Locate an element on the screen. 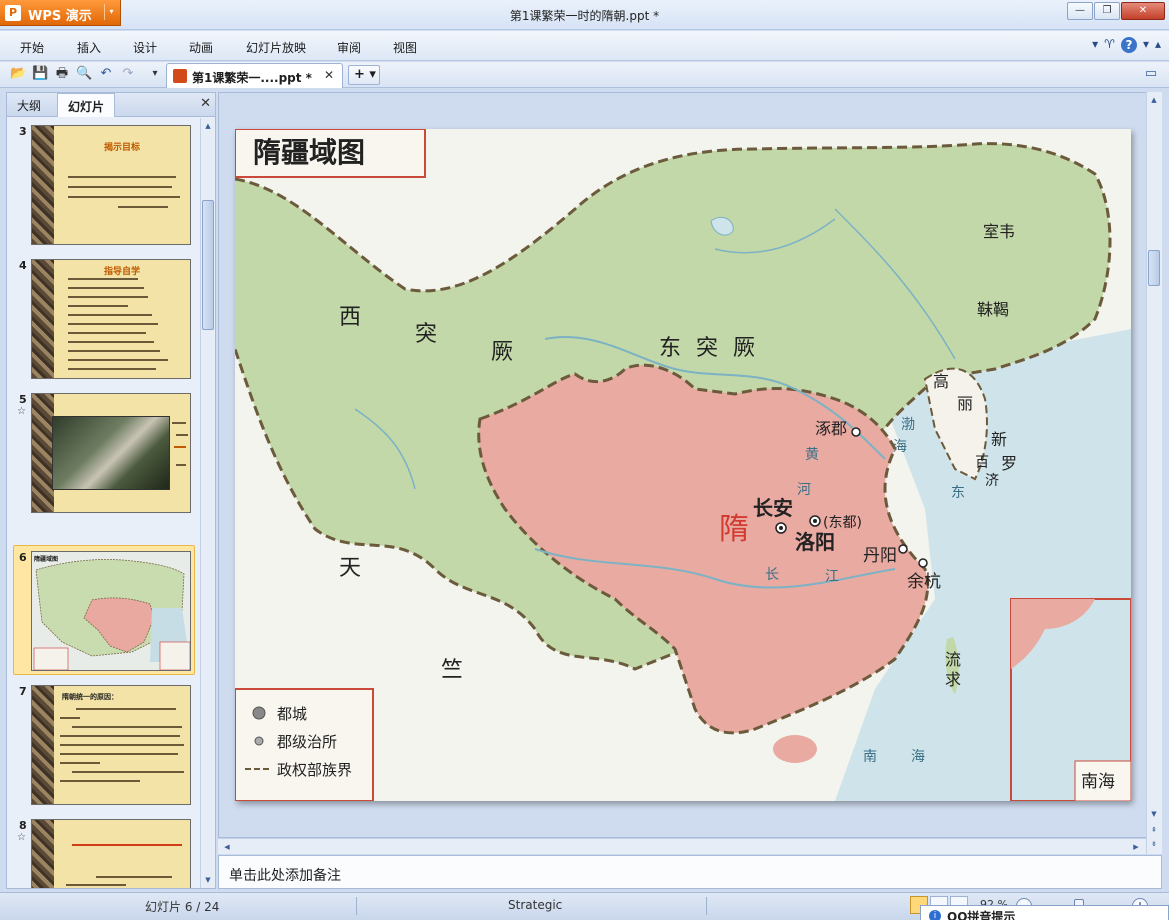 The image size is (1169, 920). city-yuhang: 余杭 is located at coordinates (924, 582).